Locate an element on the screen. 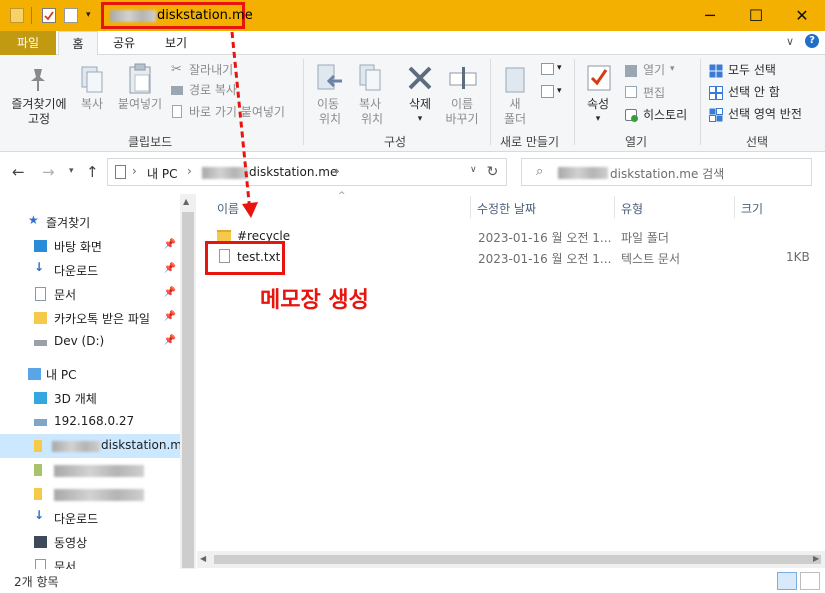  nav-diskstation: diskstation.me is located at coordinates (94, 446).